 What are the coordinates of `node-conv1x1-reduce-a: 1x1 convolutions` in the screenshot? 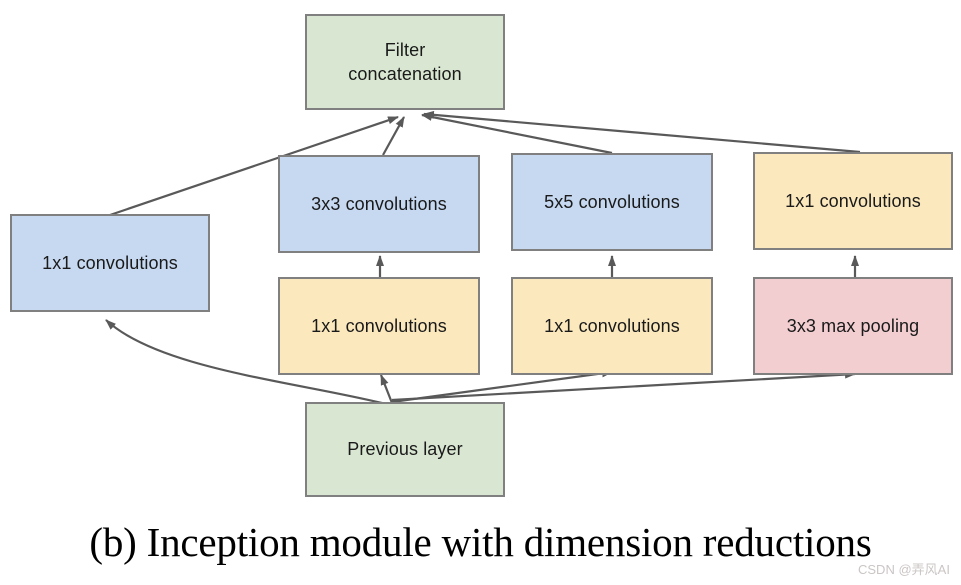 It's located at (379, 326).